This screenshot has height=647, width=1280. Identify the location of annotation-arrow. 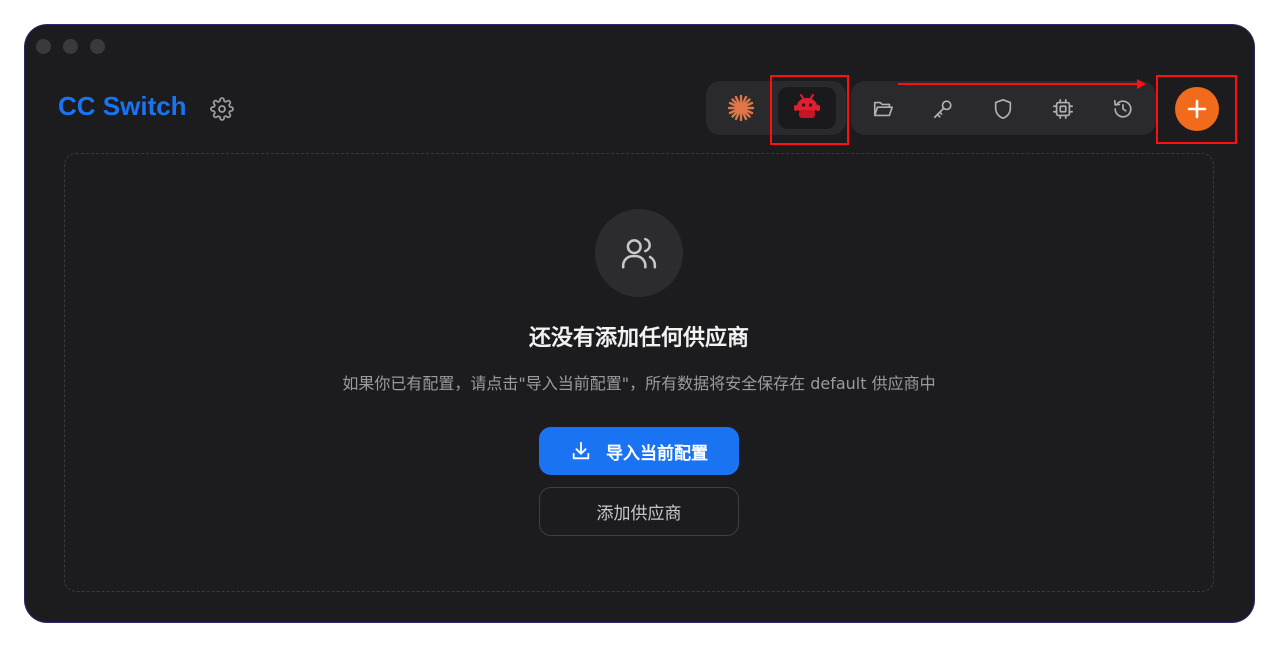
(1018, 84).